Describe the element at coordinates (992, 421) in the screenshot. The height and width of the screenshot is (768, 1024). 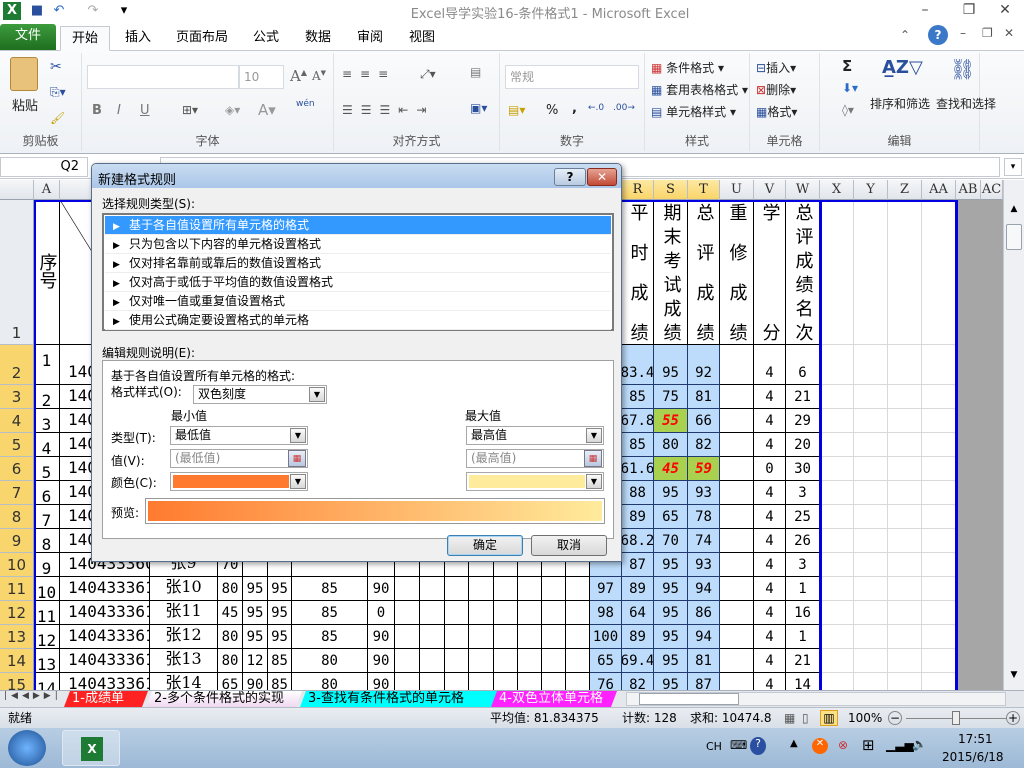
I see `cell-ac4` at that location.